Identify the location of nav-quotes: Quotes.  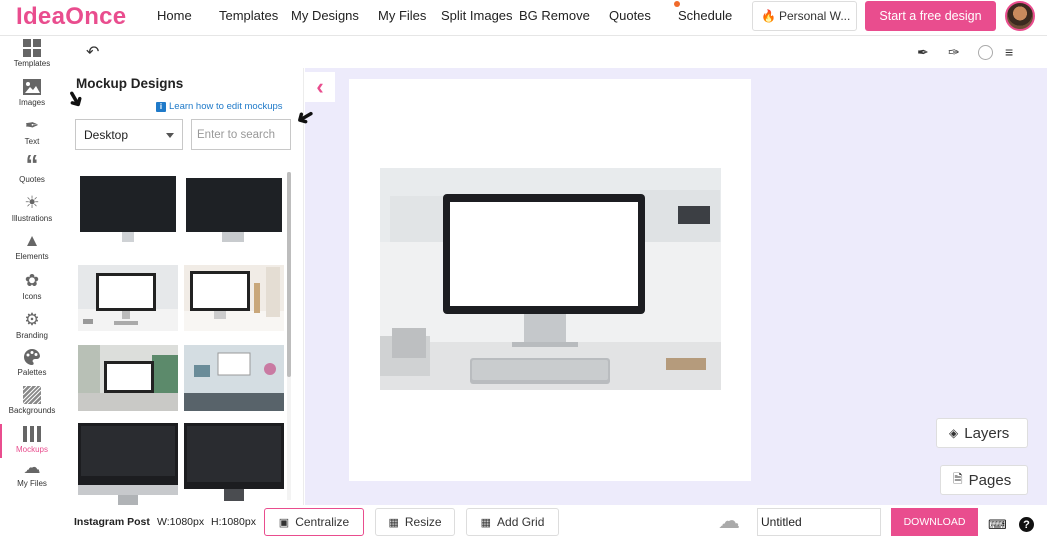
(630, 15).